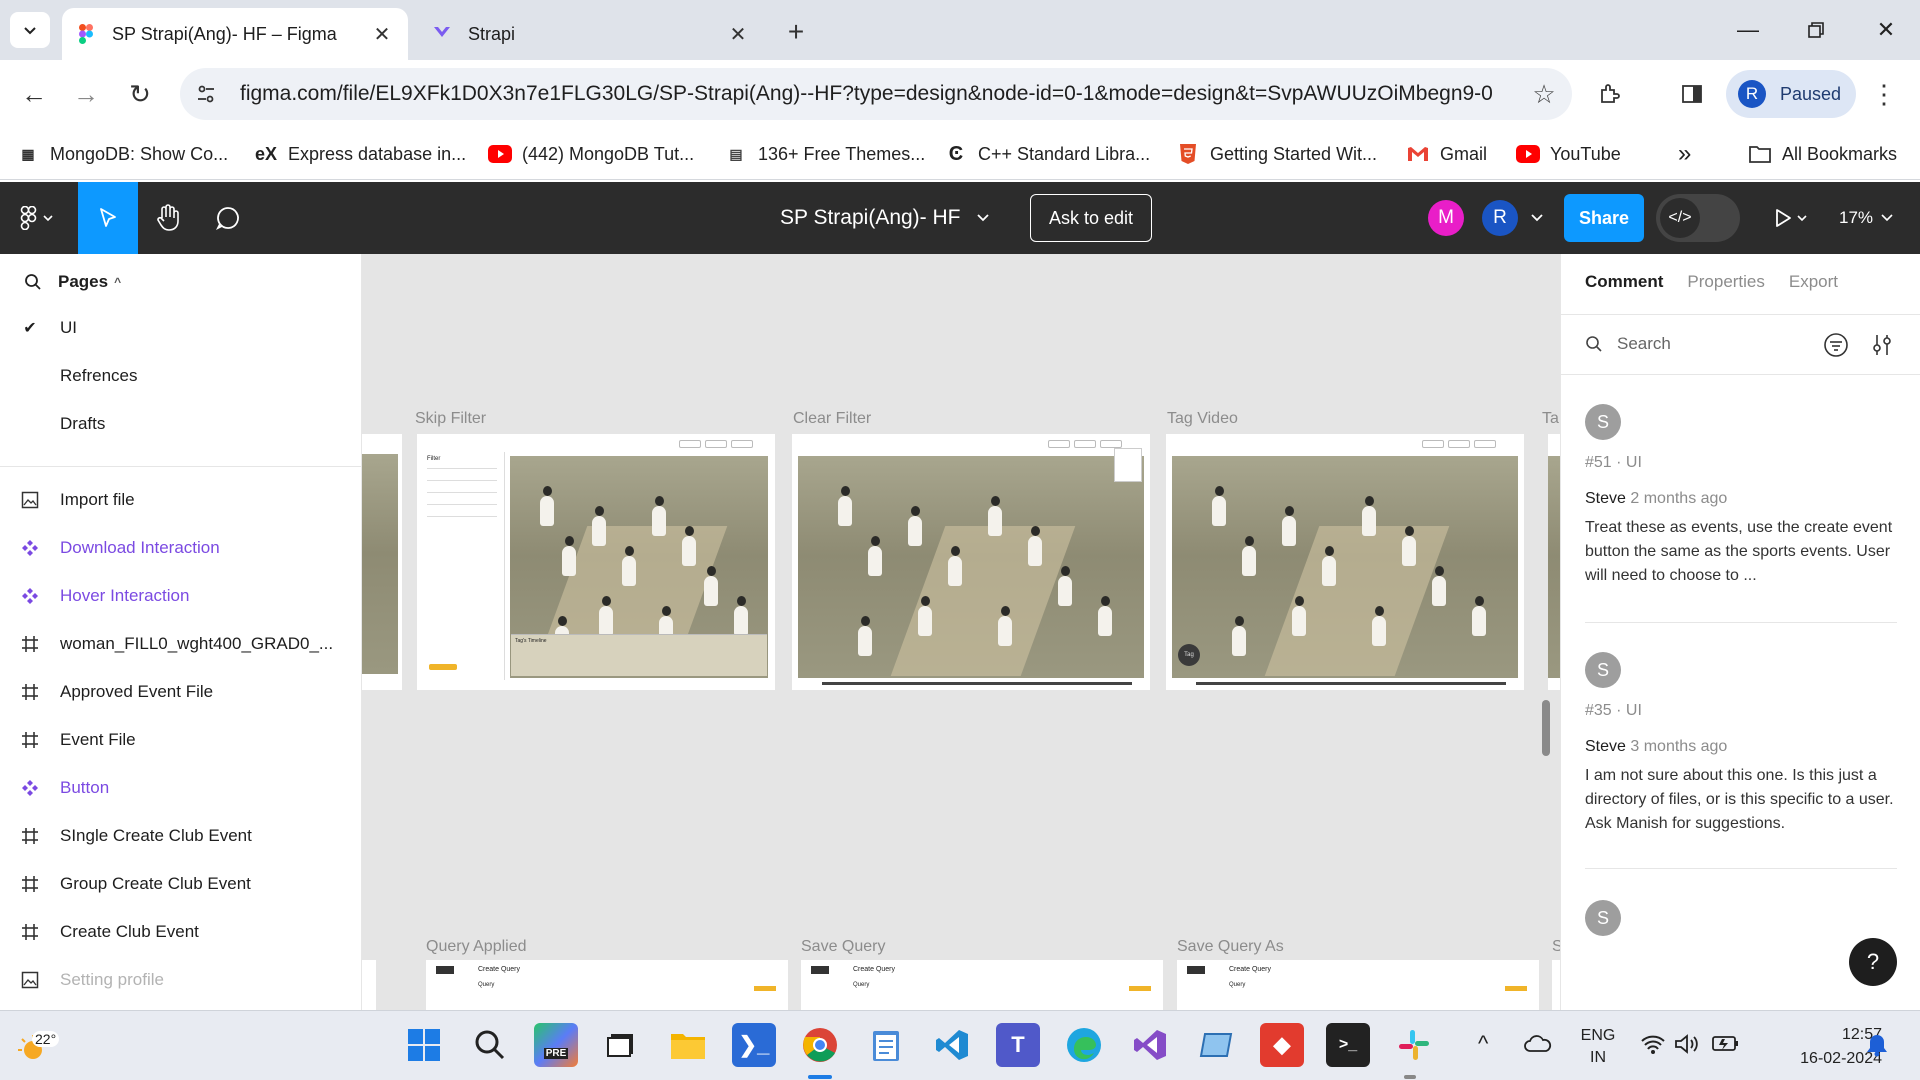  Describe the element at coordinates (117, 282) in the screenshot. I see `chevron-up-icon: ^` at that location.